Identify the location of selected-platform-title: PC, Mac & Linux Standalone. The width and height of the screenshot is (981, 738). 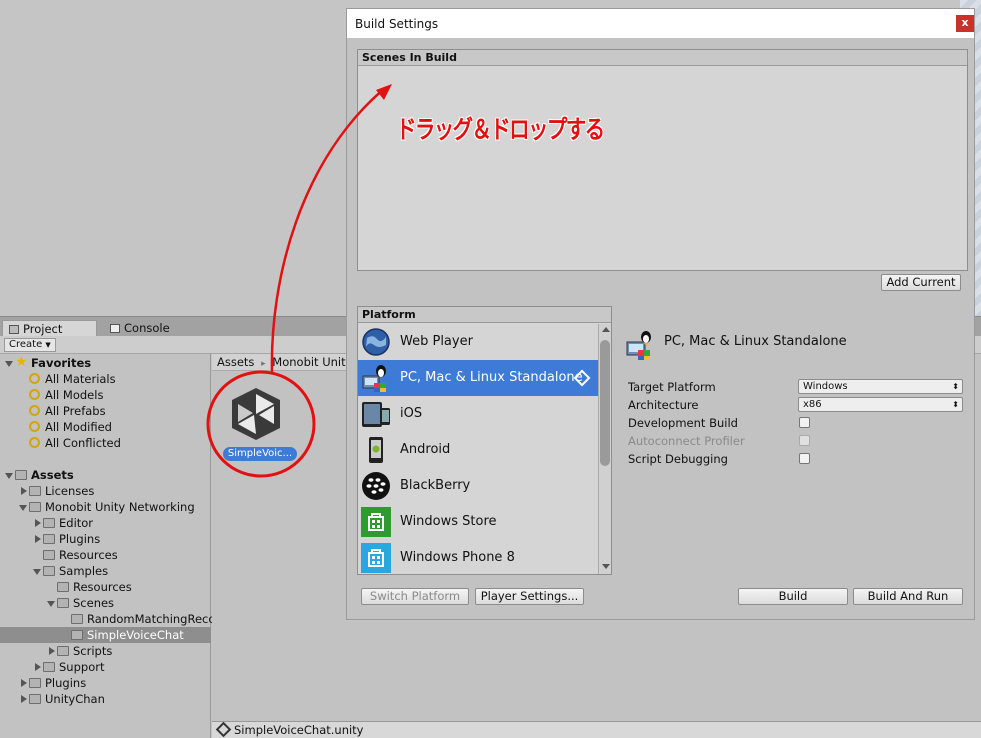
(755, 341).